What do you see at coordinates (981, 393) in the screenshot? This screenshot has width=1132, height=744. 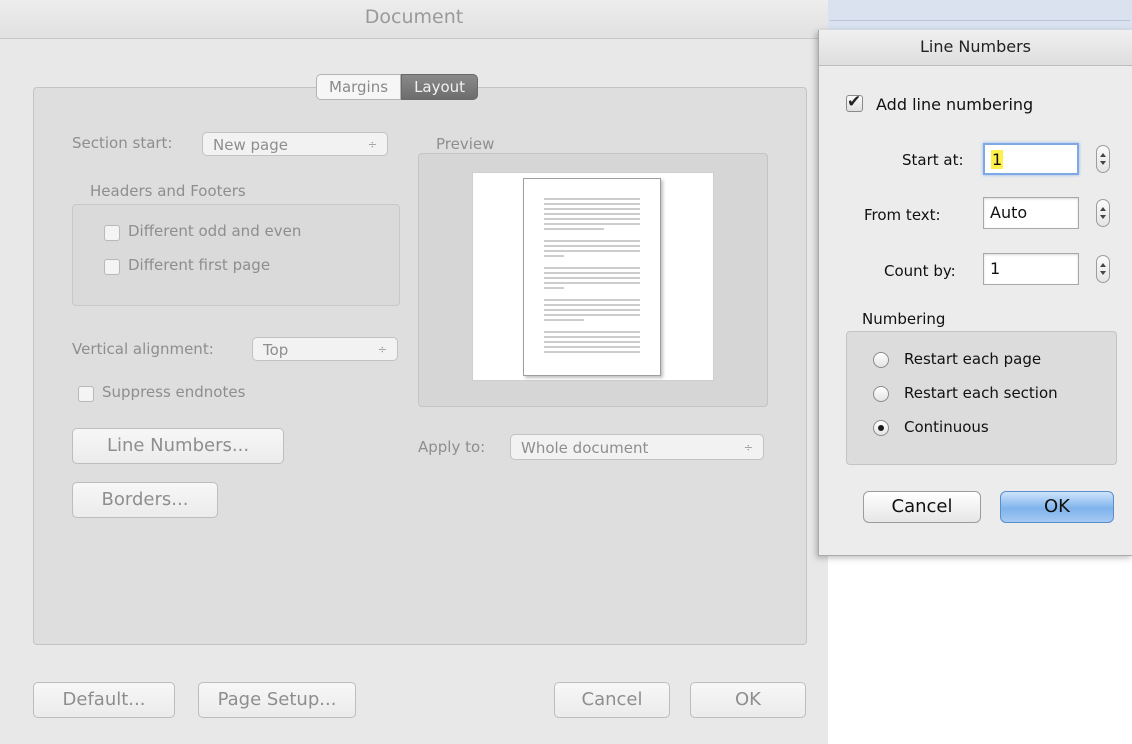 I see `restart-each-section-label: Restart each section` at bounding box center [981, 393].